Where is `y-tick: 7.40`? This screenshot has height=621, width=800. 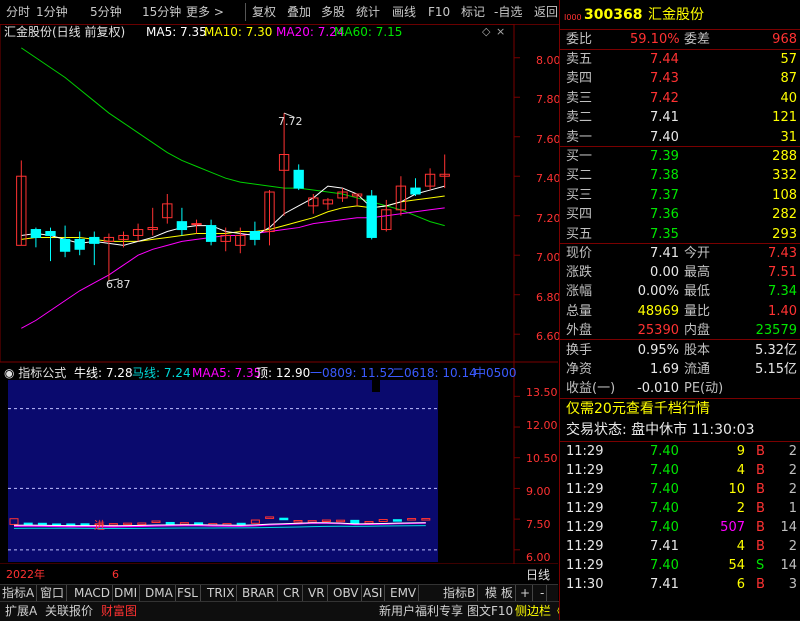 y-tick: 7.40 is located at coordinates (548, 178).